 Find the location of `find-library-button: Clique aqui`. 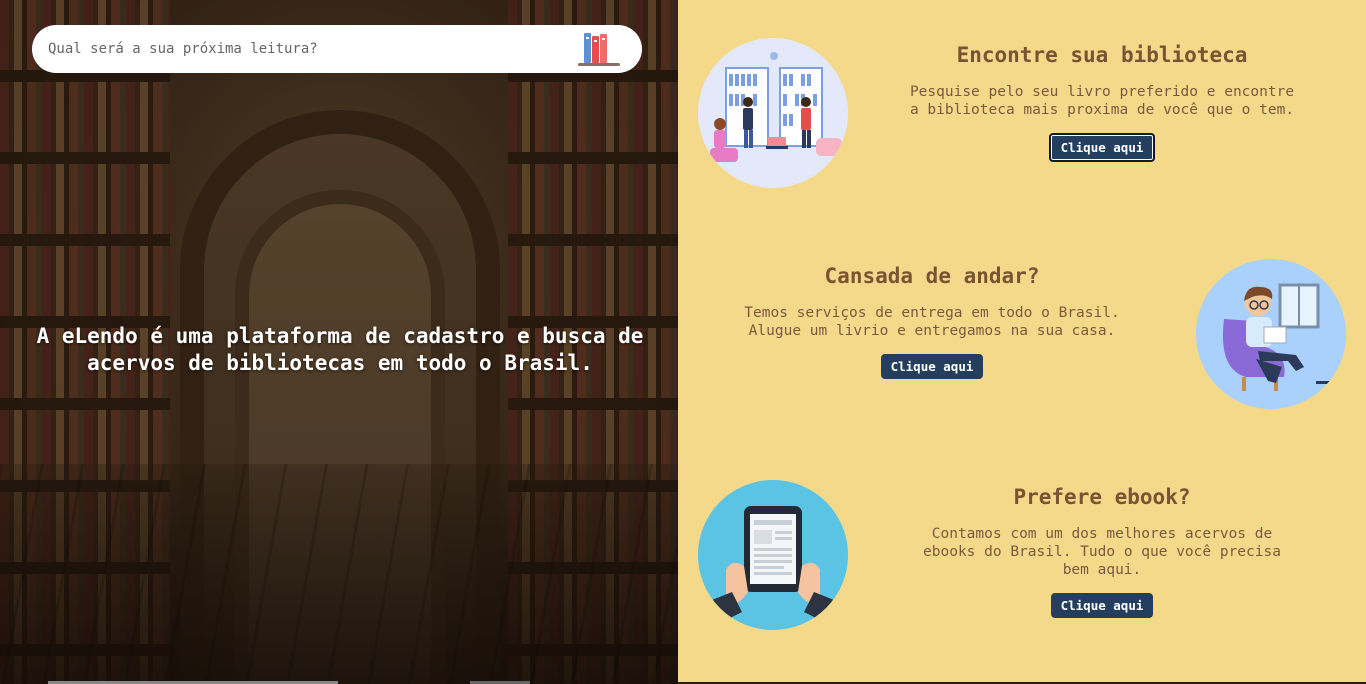

find-library-button: Clique aqui is located at coordinates (1102, 147).